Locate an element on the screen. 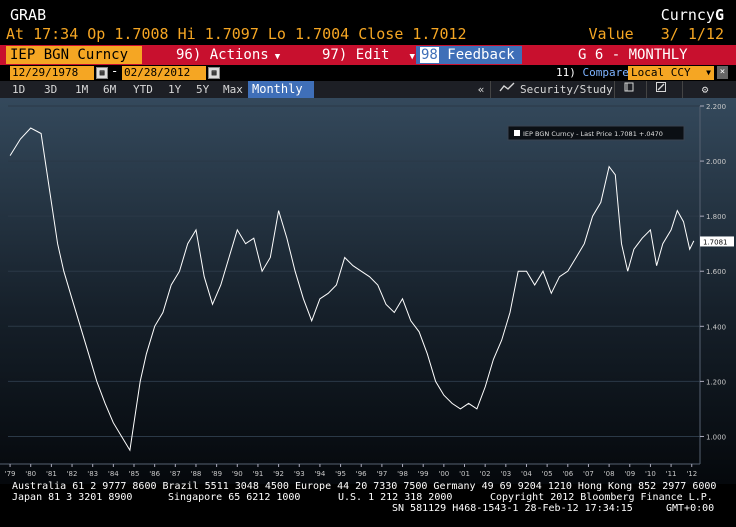 This screenshot has height=527, width=736. x-tick-label: '92 is located at coordinates (278, 474).